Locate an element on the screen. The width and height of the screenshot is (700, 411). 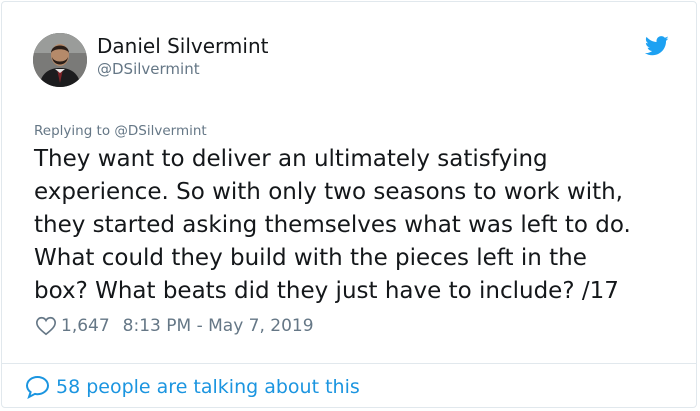
divider is located at coordinates (349, 363).